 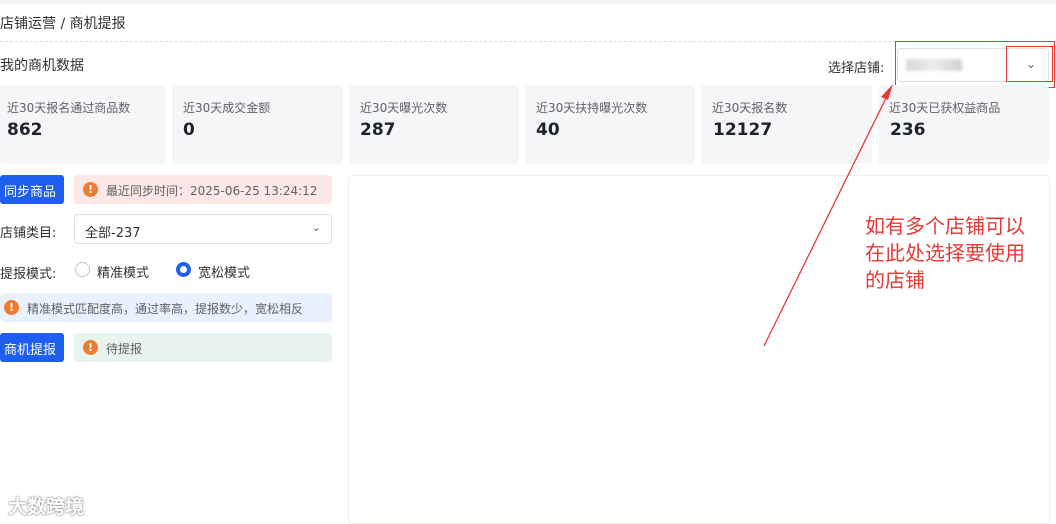 I want to click on watermark: 大数跨境, so click(x=46, y=507).